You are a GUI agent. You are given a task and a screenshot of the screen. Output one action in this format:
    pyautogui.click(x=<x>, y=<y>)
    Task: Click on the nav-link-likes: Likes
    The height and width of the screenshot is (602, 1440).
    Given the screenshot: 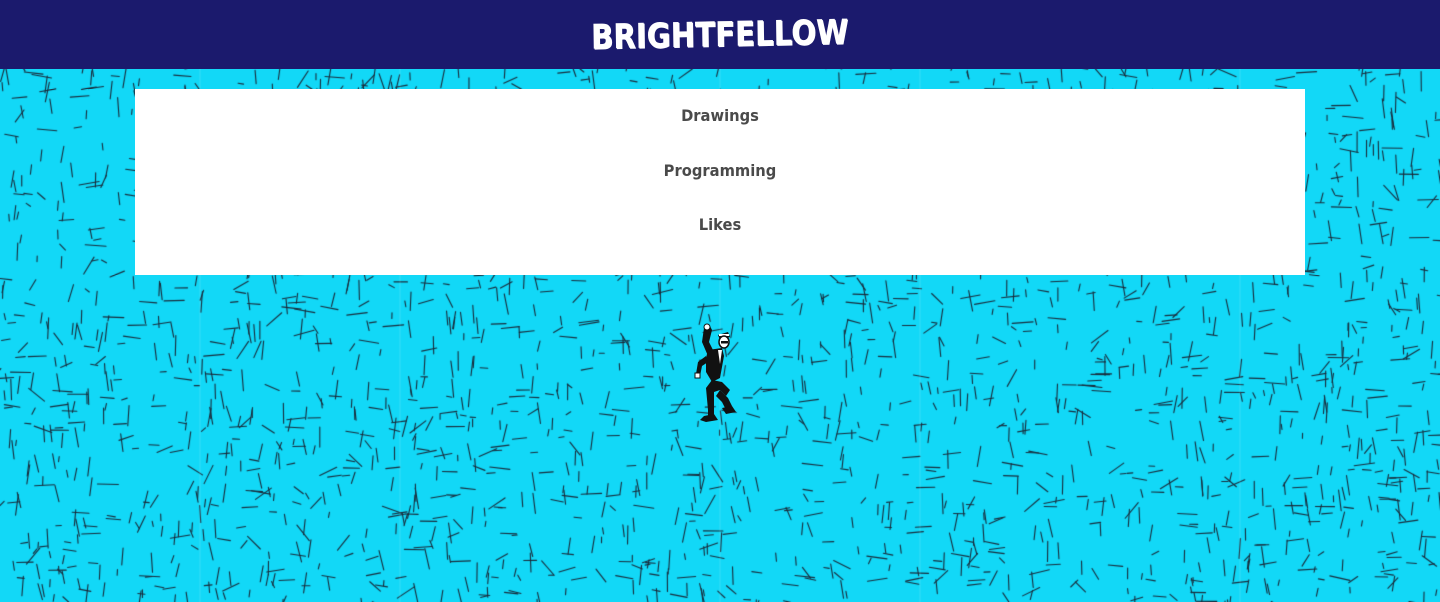 What is the action you would take?
    pyautogui.click(x=720, y=224)
    